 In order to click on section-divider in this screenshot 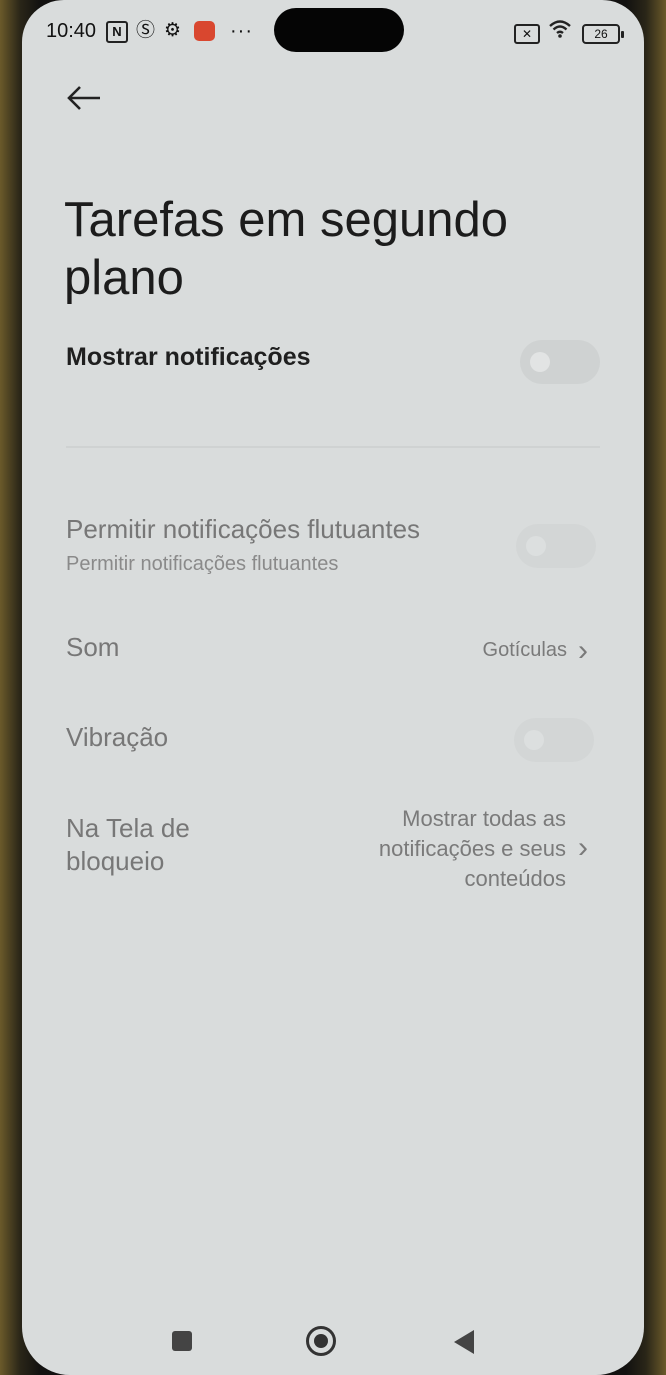, I will do `click(333, 447)`.